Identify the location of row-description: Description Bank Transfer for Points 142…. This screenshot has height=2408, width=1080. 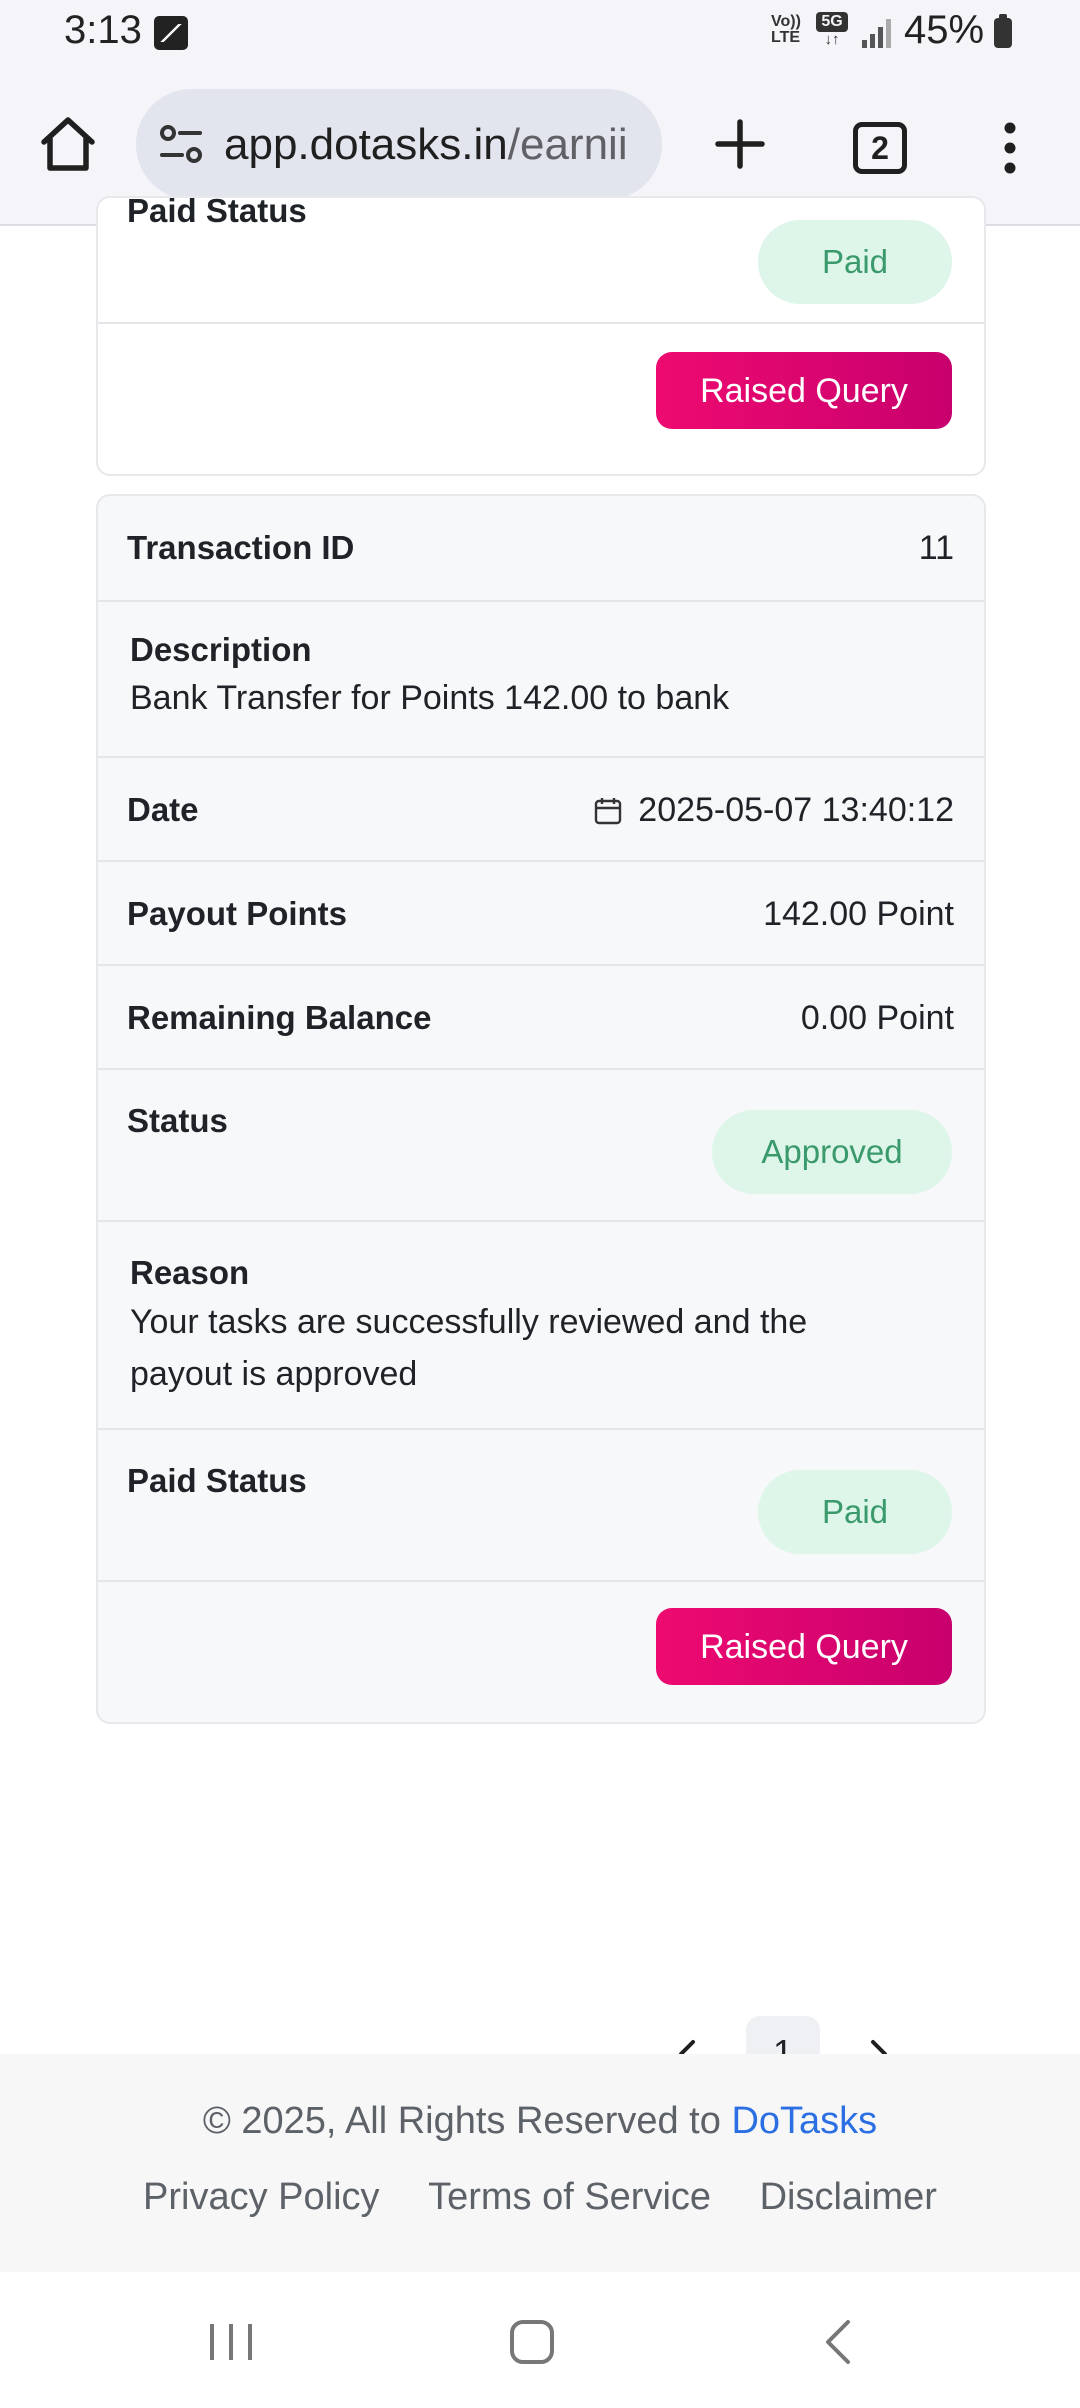
(541, 679).